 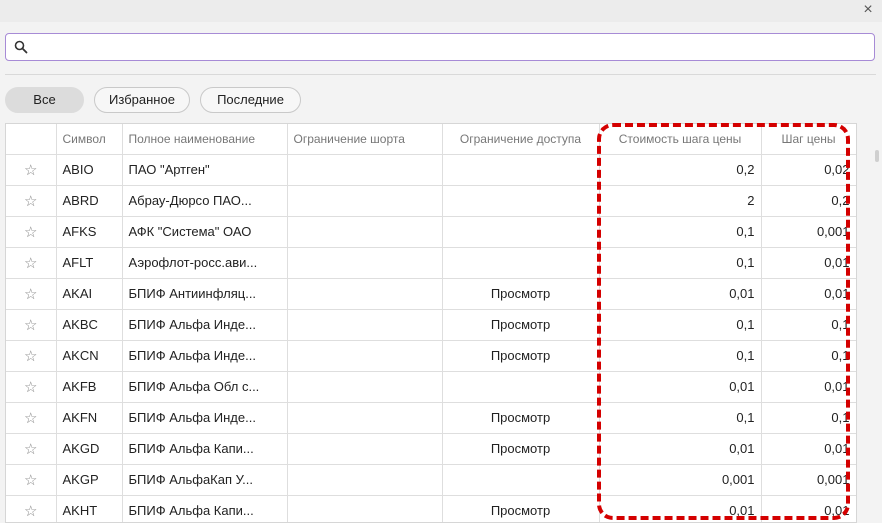 What do you see at coordinates (89, 387) in the screenshot?
I see `cell-symbol: AKFB` at bounding box center [89, 387].